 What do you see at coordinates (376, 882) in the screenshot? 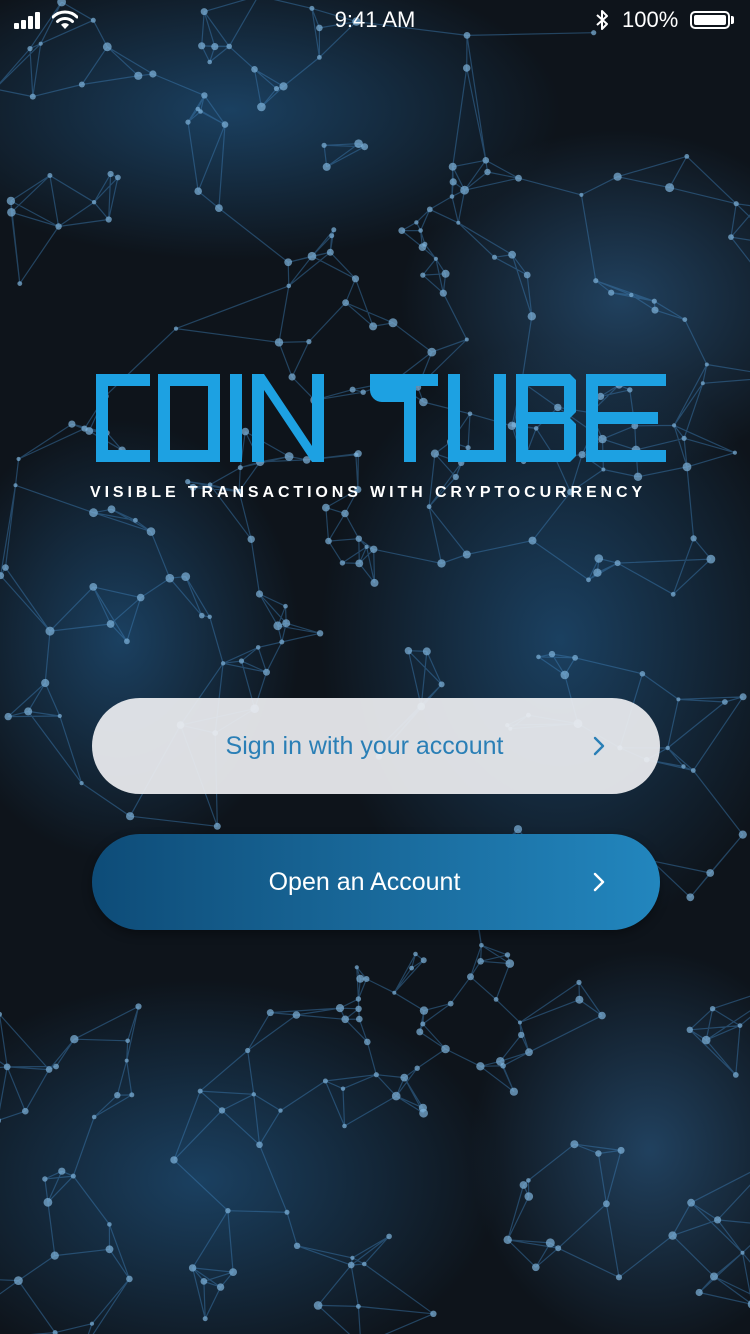
I see `open-account-button: Open an Account` at bounding box center [376, 882].